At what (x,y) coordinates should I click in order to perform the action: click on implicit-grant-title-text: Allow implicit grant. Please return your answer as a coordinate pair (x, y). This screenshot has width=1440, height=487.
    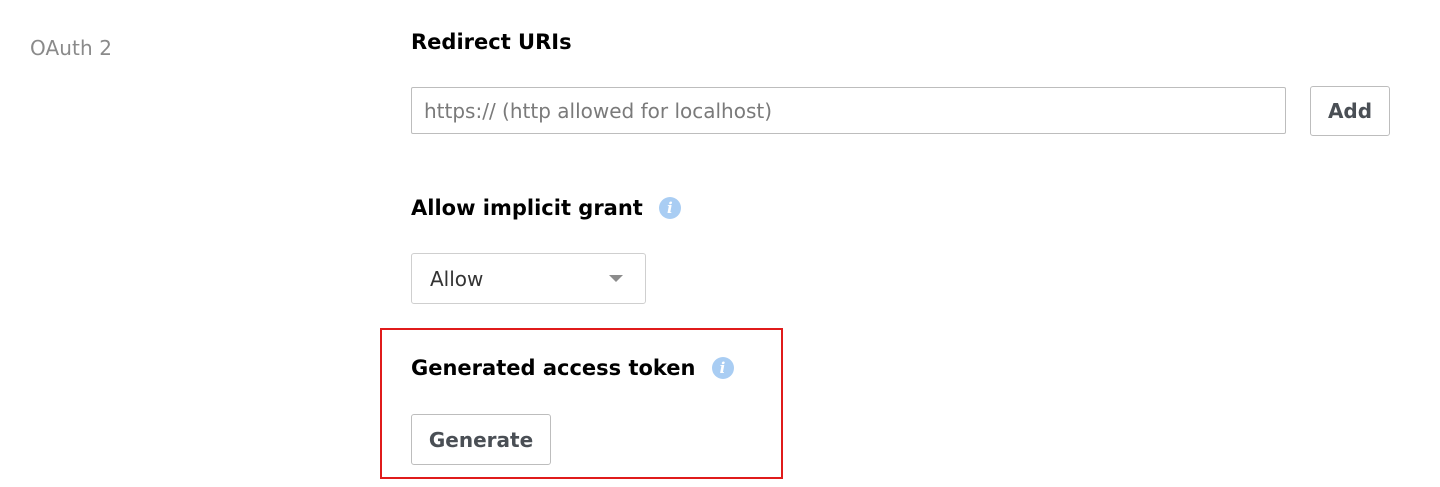
    Looking at the image, I should click on (527, 208).